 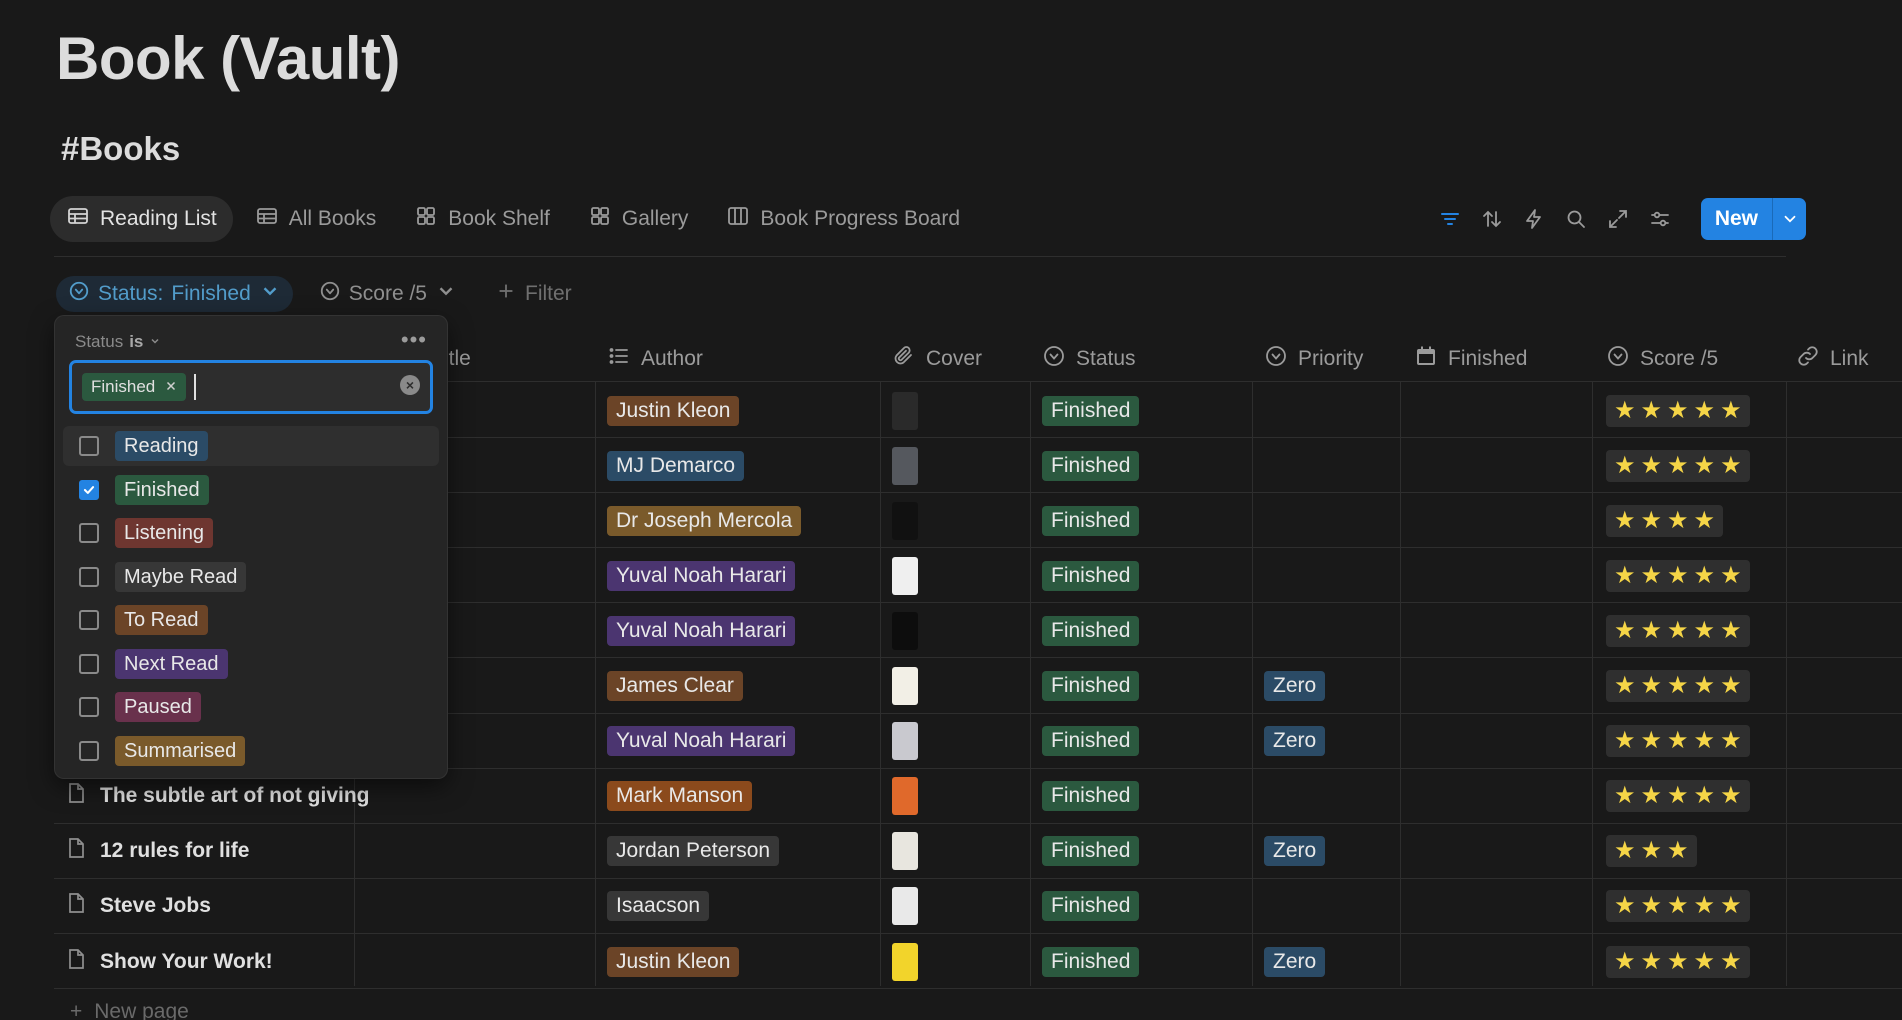 What do you see at coordinates (414, 340) in the screenshot?
I see `more-options-icon: •••` at bounding box center [414, 340].